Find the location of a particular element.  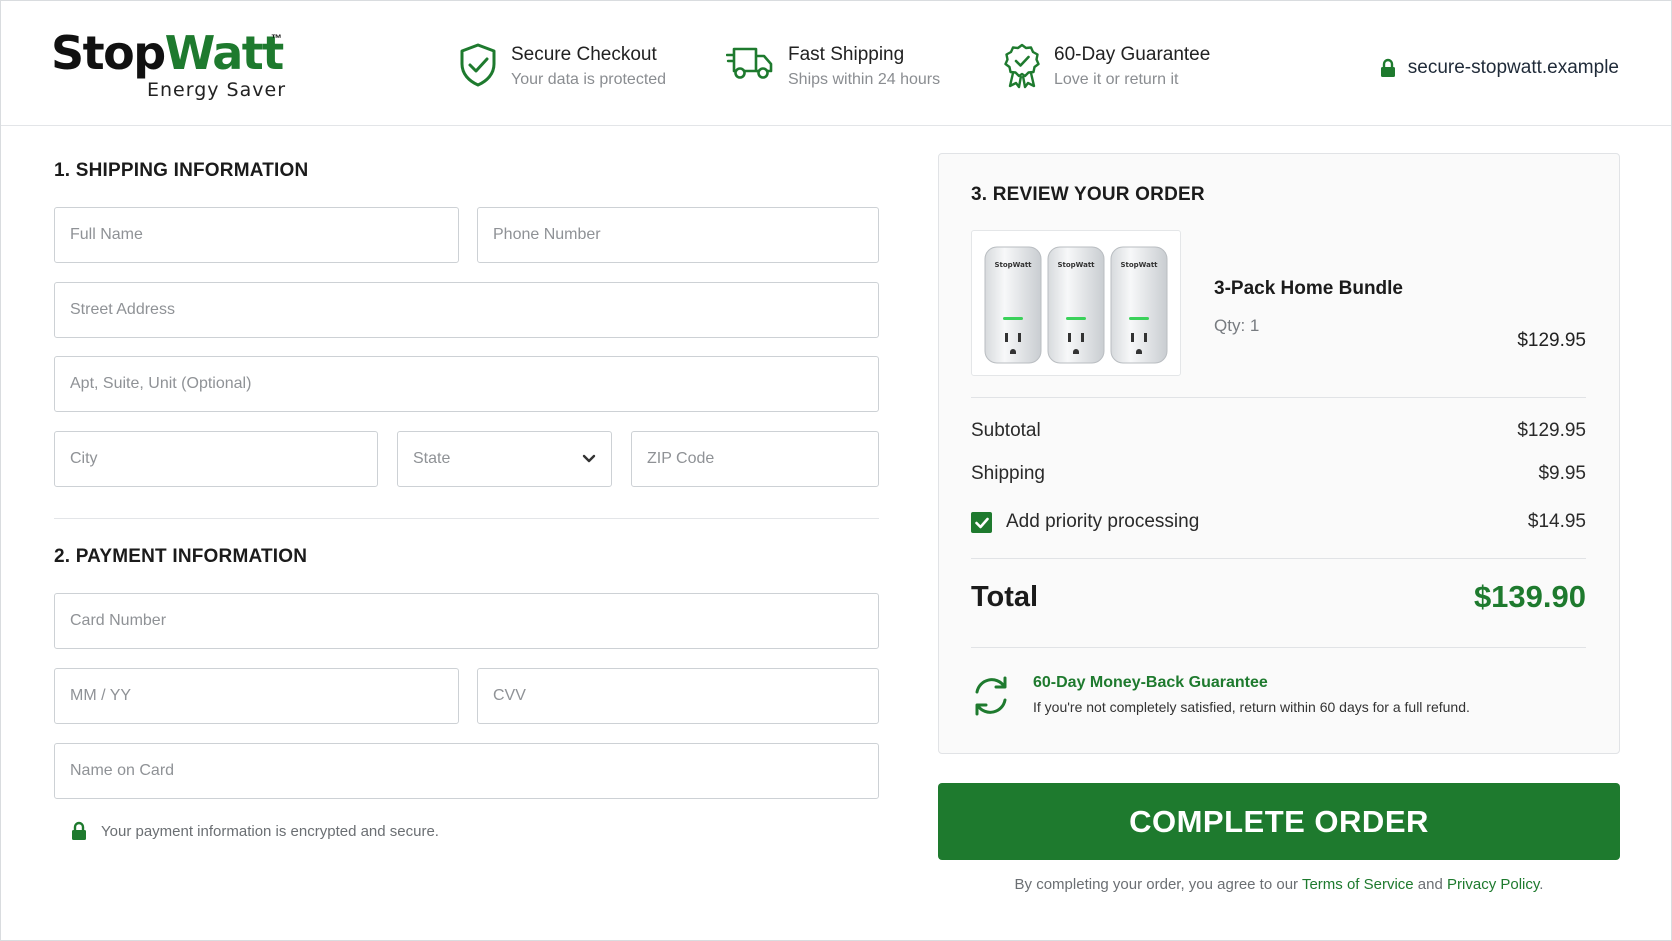

state-select: State is located at coordinates (504, 459).